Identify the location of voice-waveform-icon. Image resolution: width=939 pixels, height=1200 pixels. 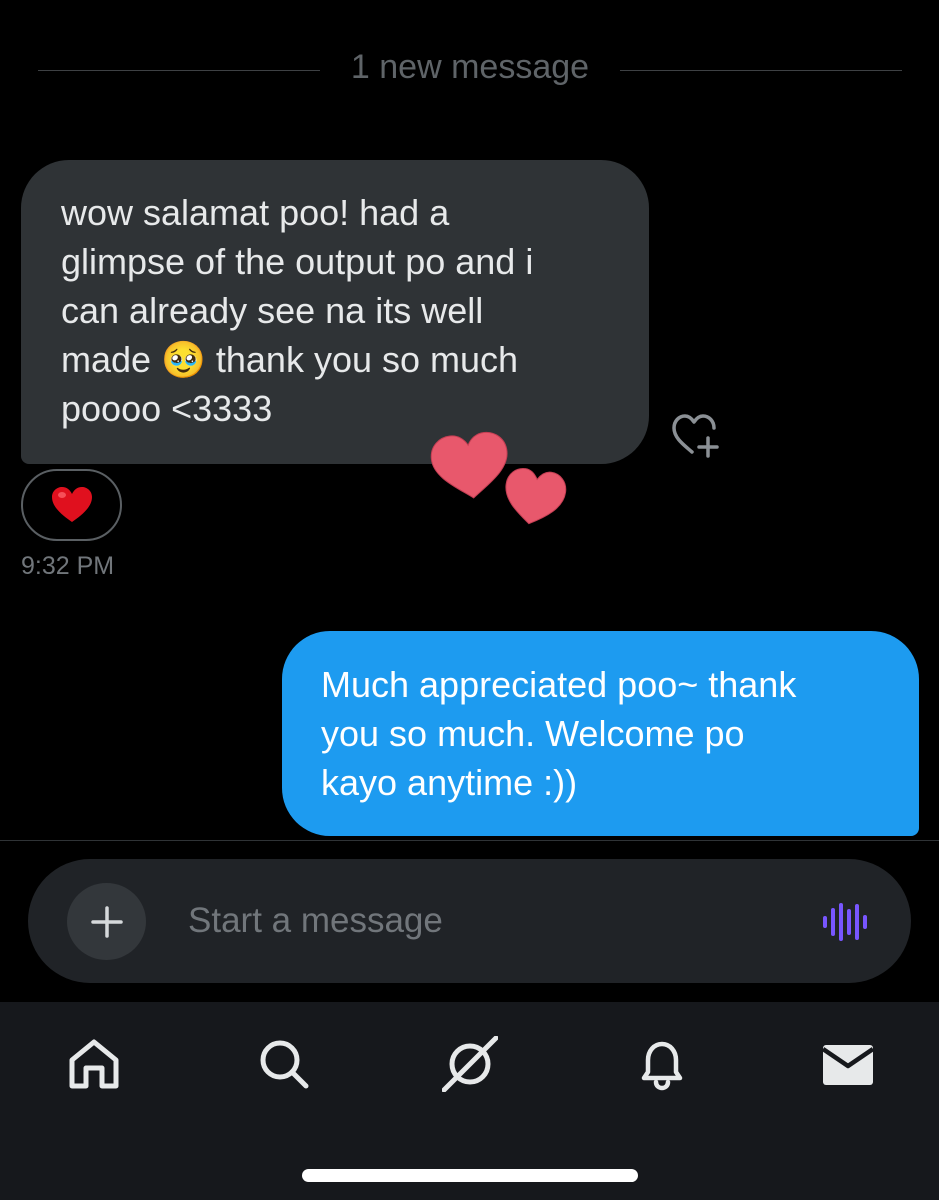
(845, 922).